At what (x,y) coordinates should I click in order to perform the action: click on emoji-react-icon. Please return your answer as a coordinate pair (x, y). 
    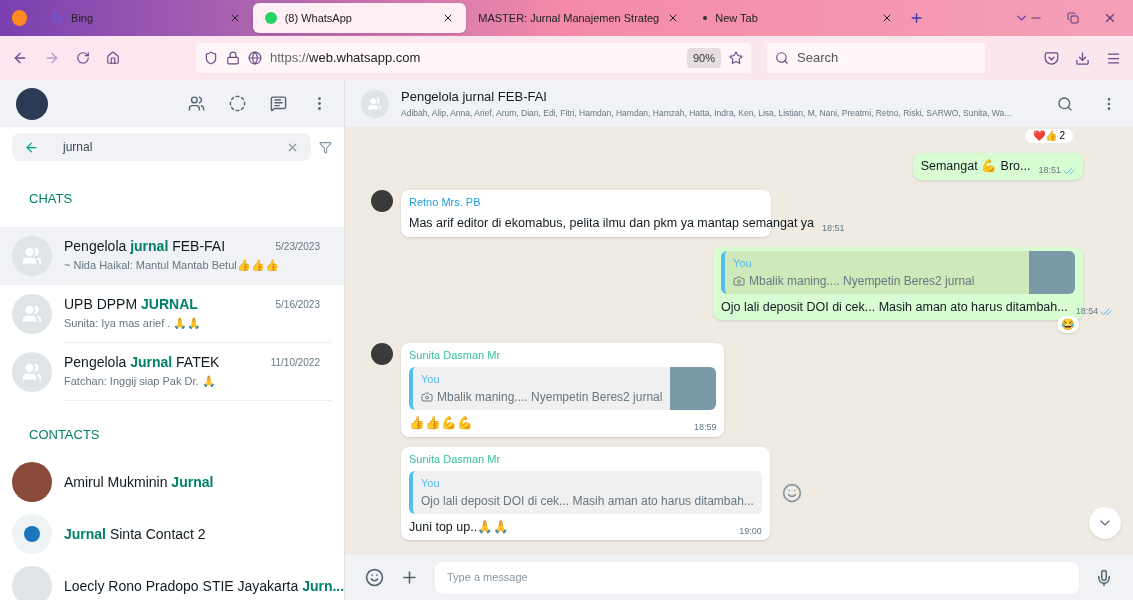
    Looking at the image, I should click on (791, 493).